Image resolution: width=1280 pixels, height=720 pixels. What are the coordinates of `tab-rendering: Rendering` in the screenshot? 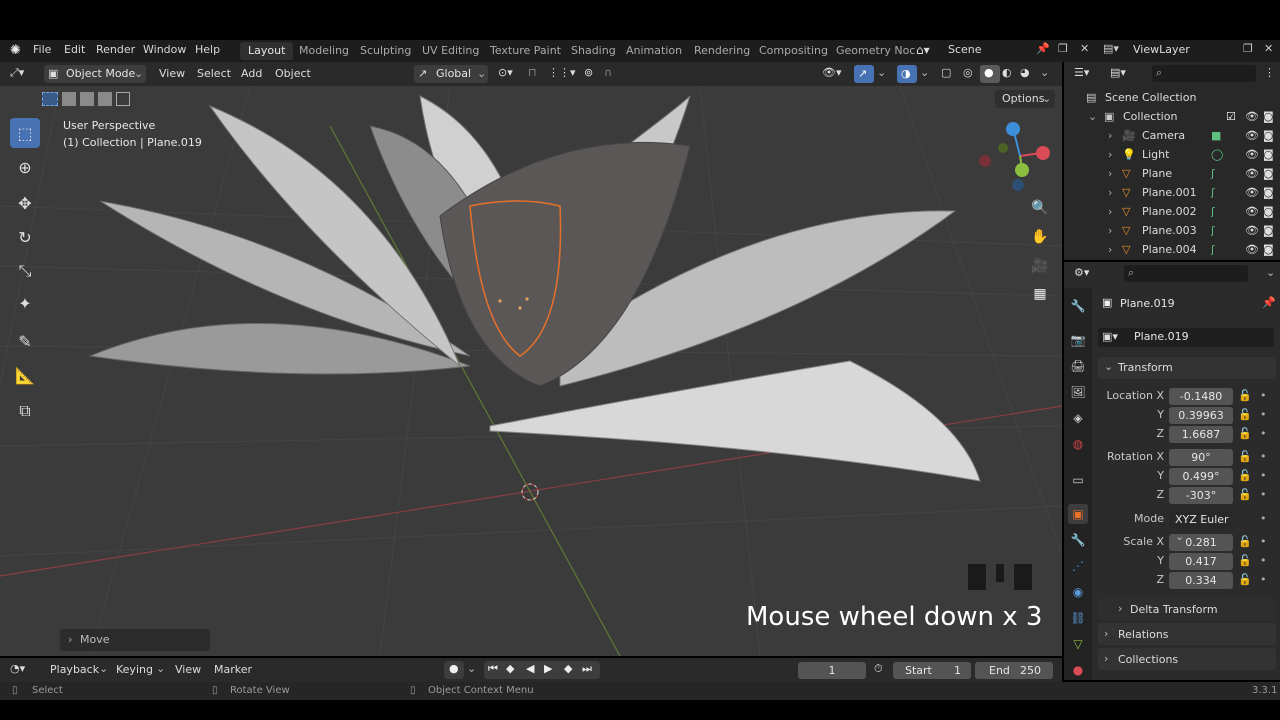 It's located at (722, 51).